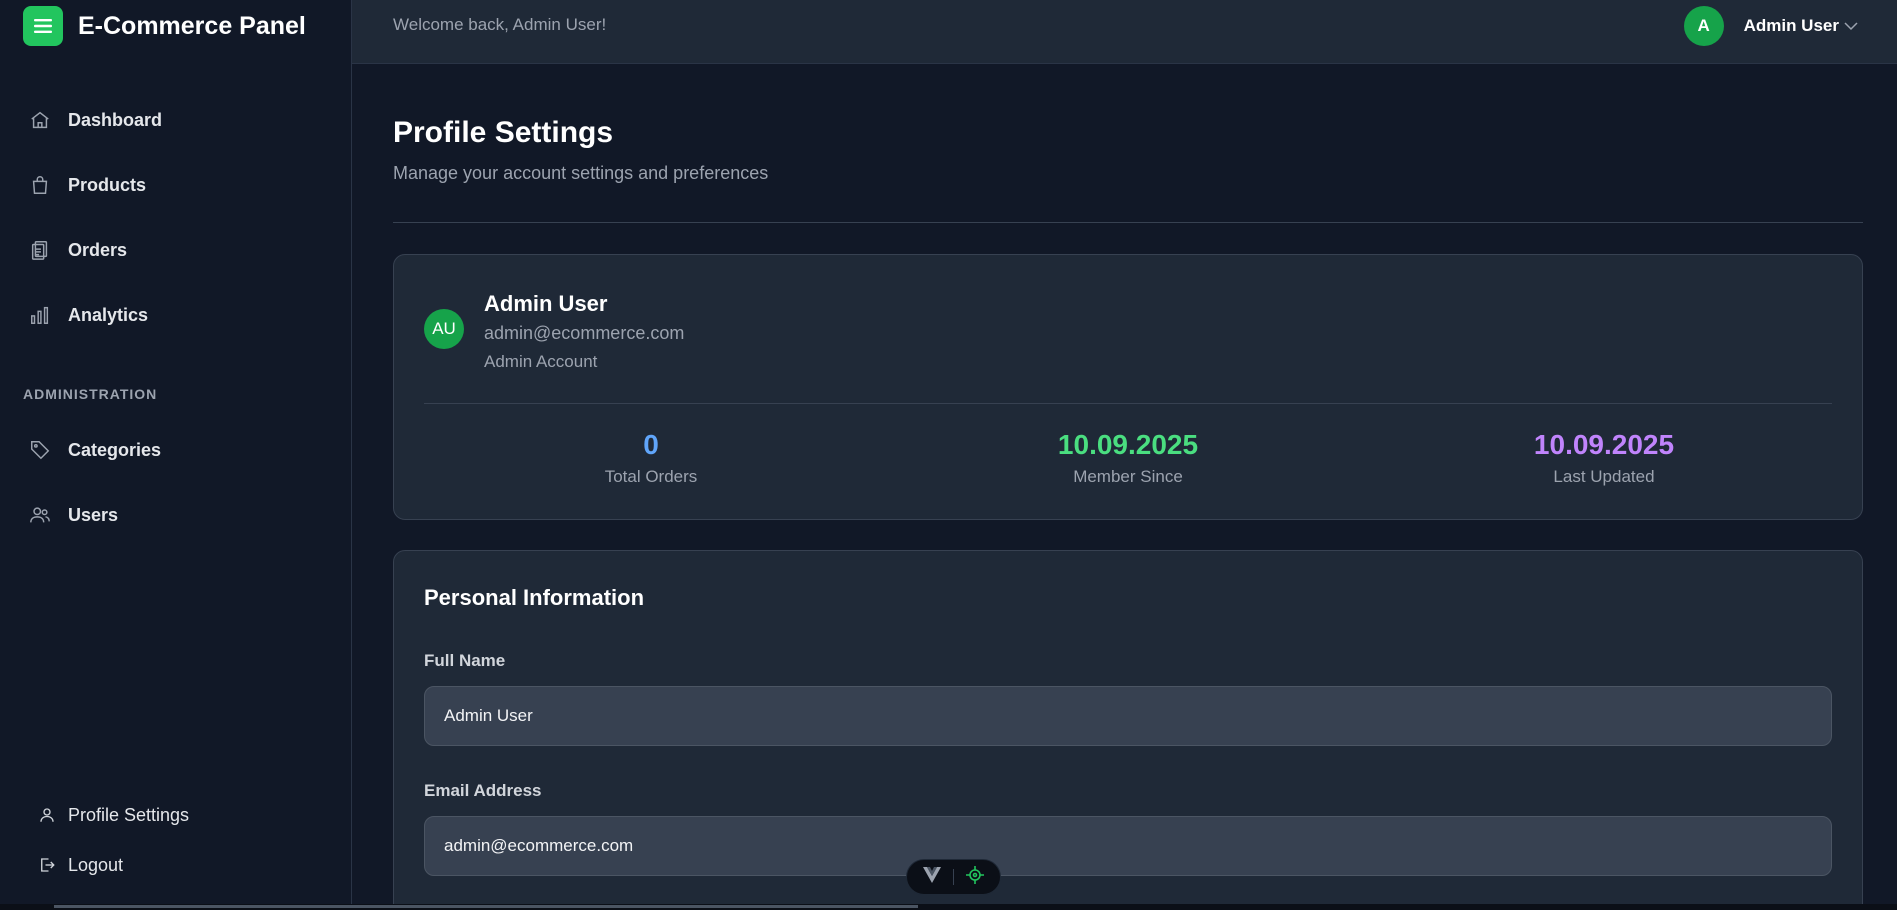  I want to click on email-field, so click(1128, 846).